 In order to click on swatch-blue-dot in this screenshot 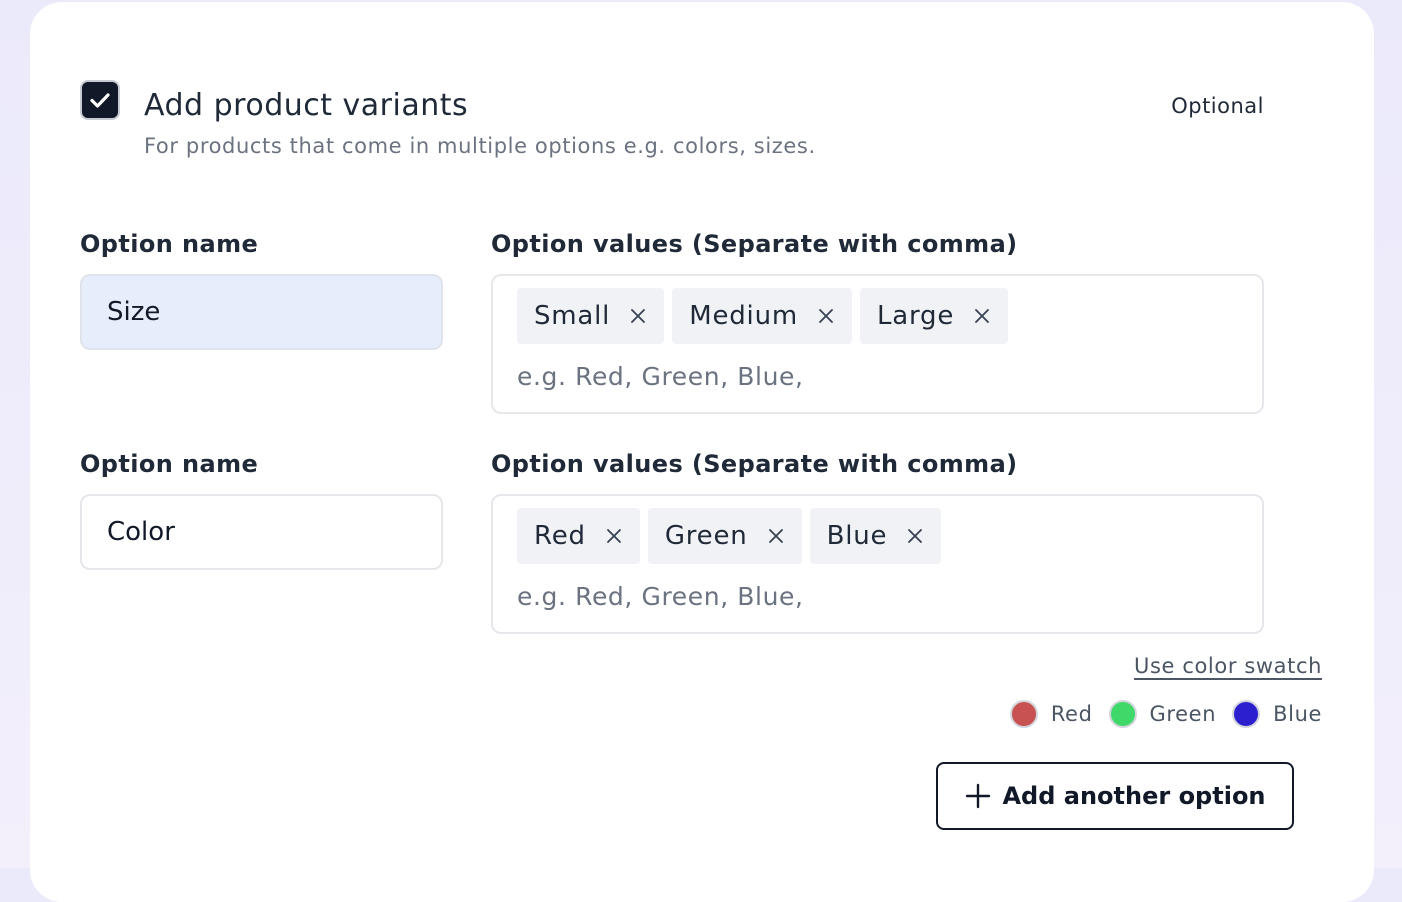, I will do `click(1246, 714)`.